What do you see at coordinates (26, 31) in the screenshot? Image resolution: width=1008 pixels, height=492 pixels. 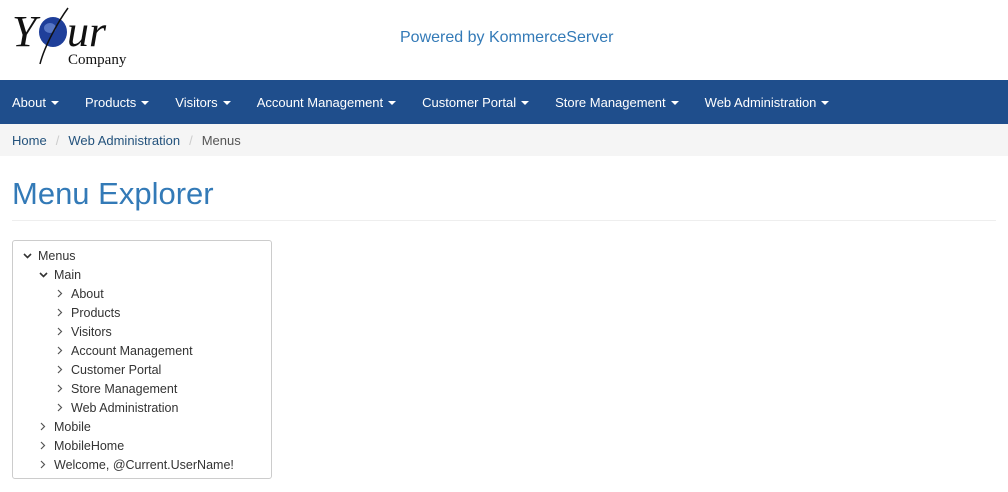 I see `svg-text: Y` at bounding box center [26, 31].